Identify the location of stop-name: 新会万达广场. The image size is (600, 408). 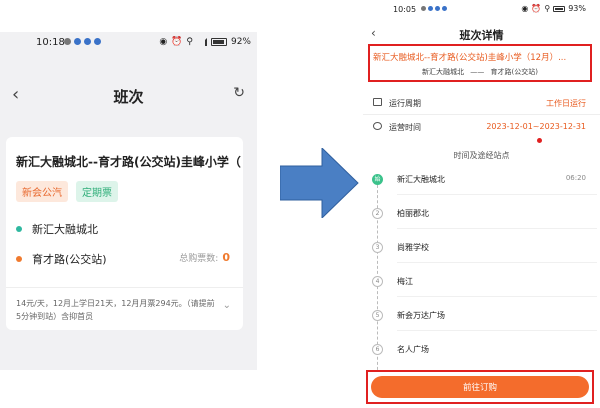
(421, 315).